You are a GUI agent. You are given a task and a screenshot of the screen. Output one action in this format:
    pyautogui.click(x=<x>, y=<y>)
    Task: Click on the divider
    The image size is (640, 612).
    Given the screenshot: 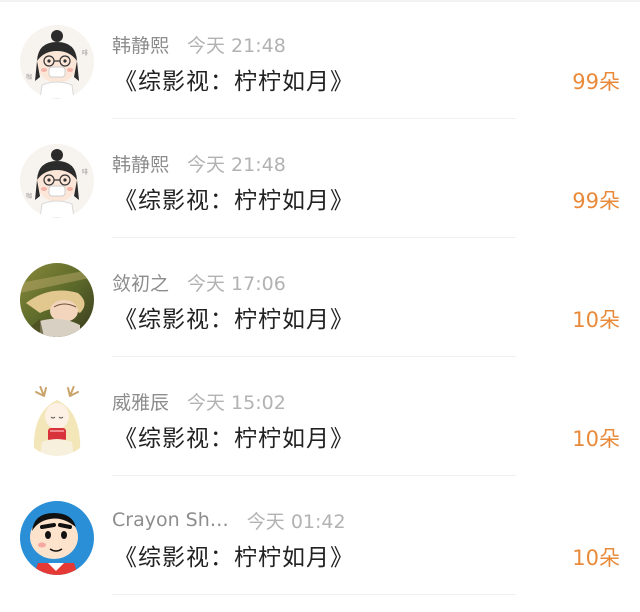 What is the action you would take?
    pyautogui.click(x=314, y=594)
    